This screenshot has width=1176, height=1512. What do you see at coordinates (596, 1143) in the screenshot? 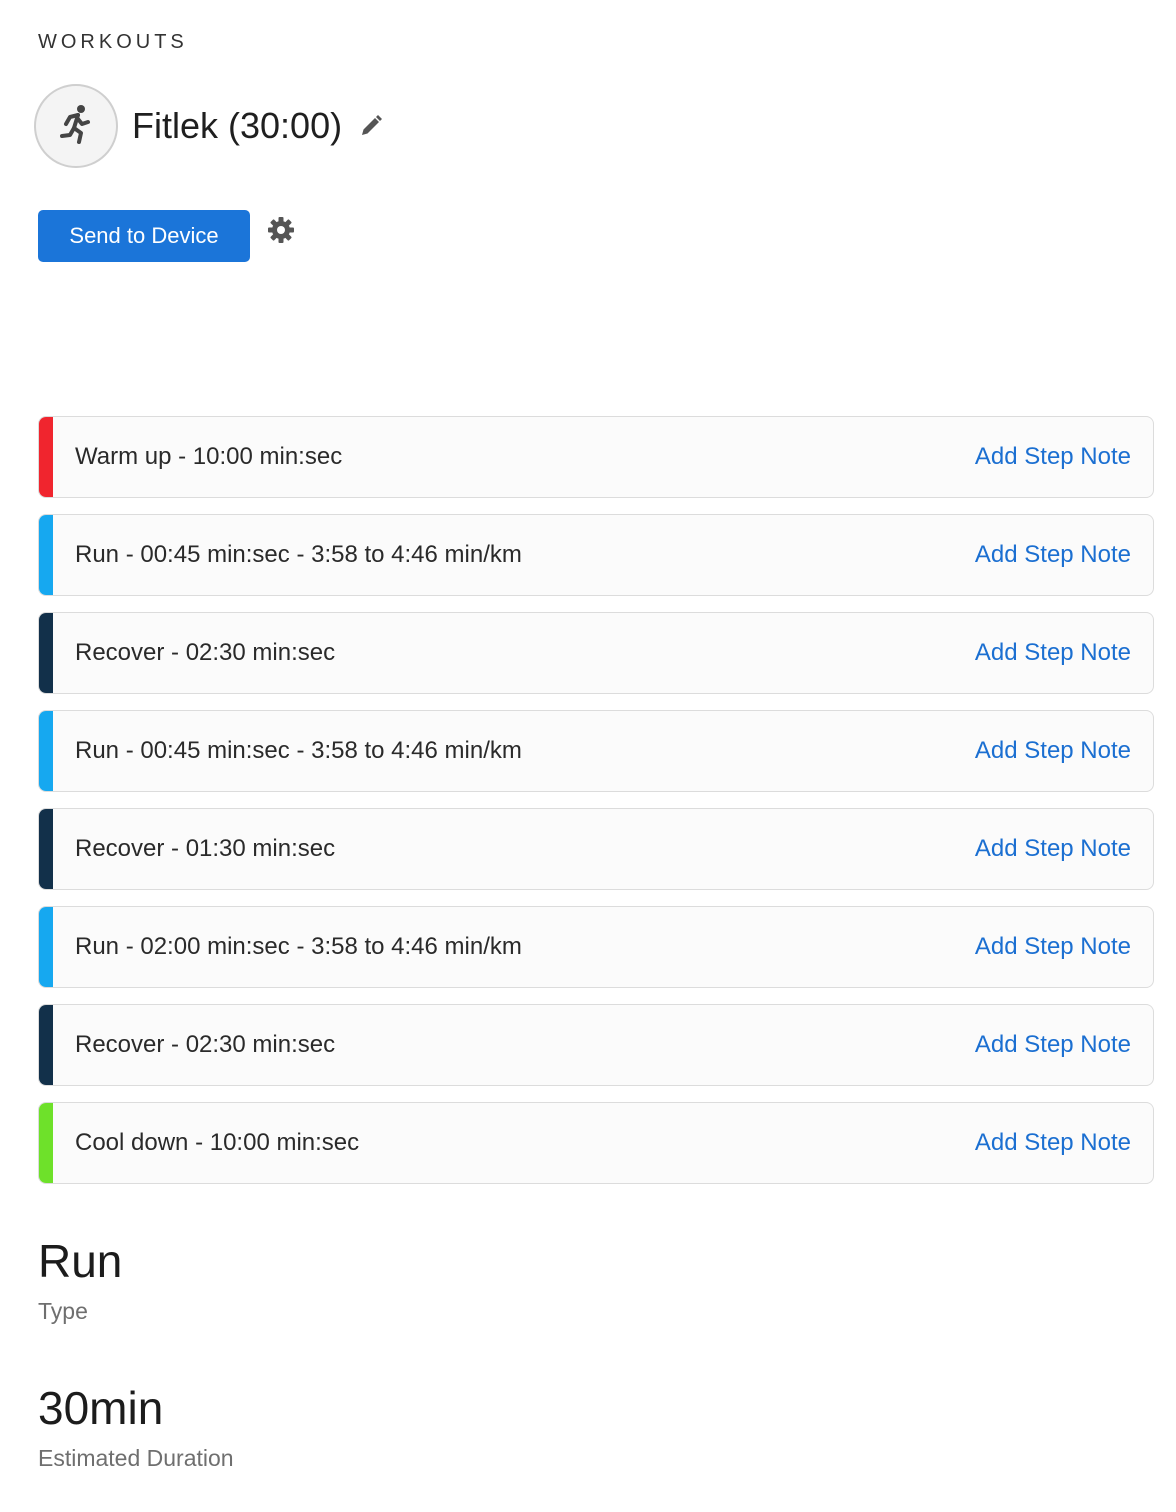
I see `workout-step: Cool down - 10:00 min:sec Add Step Note` at bounding box center [596, 1143].